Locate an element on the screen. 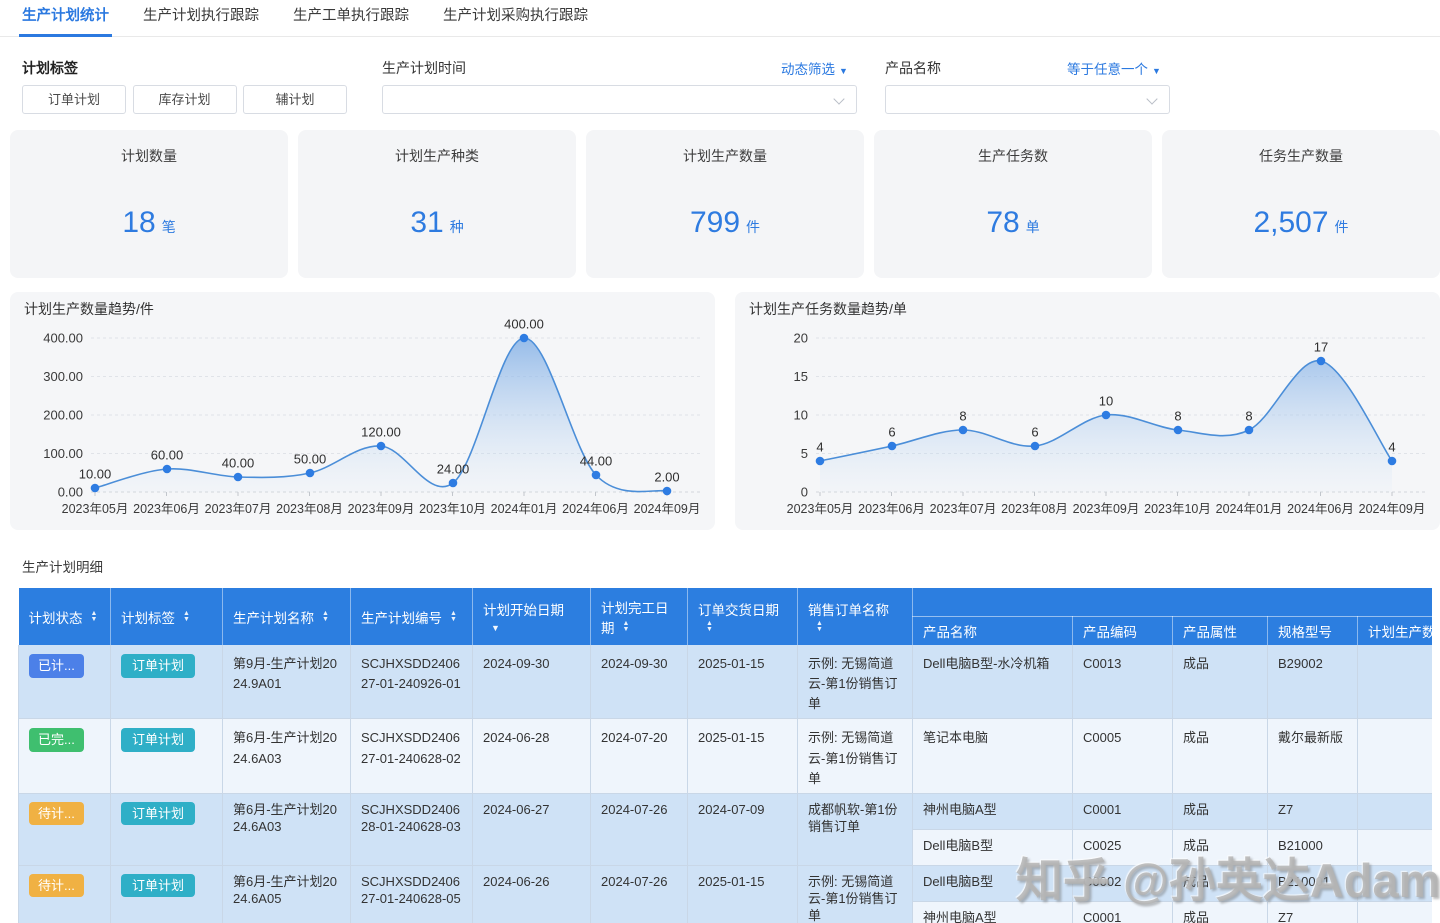 The height and width of the screenshot is (923, 1440). plan-tag-badge: 订单计划 is located at coordinates (158, 885).